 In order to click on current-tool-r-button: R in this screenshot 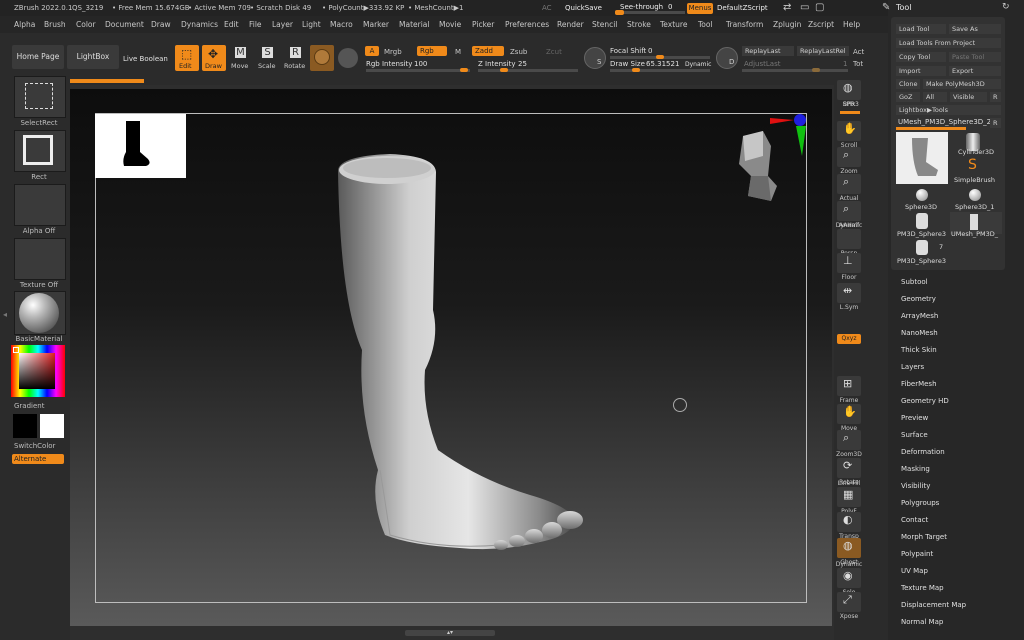, I will do `click(995, 123)`.